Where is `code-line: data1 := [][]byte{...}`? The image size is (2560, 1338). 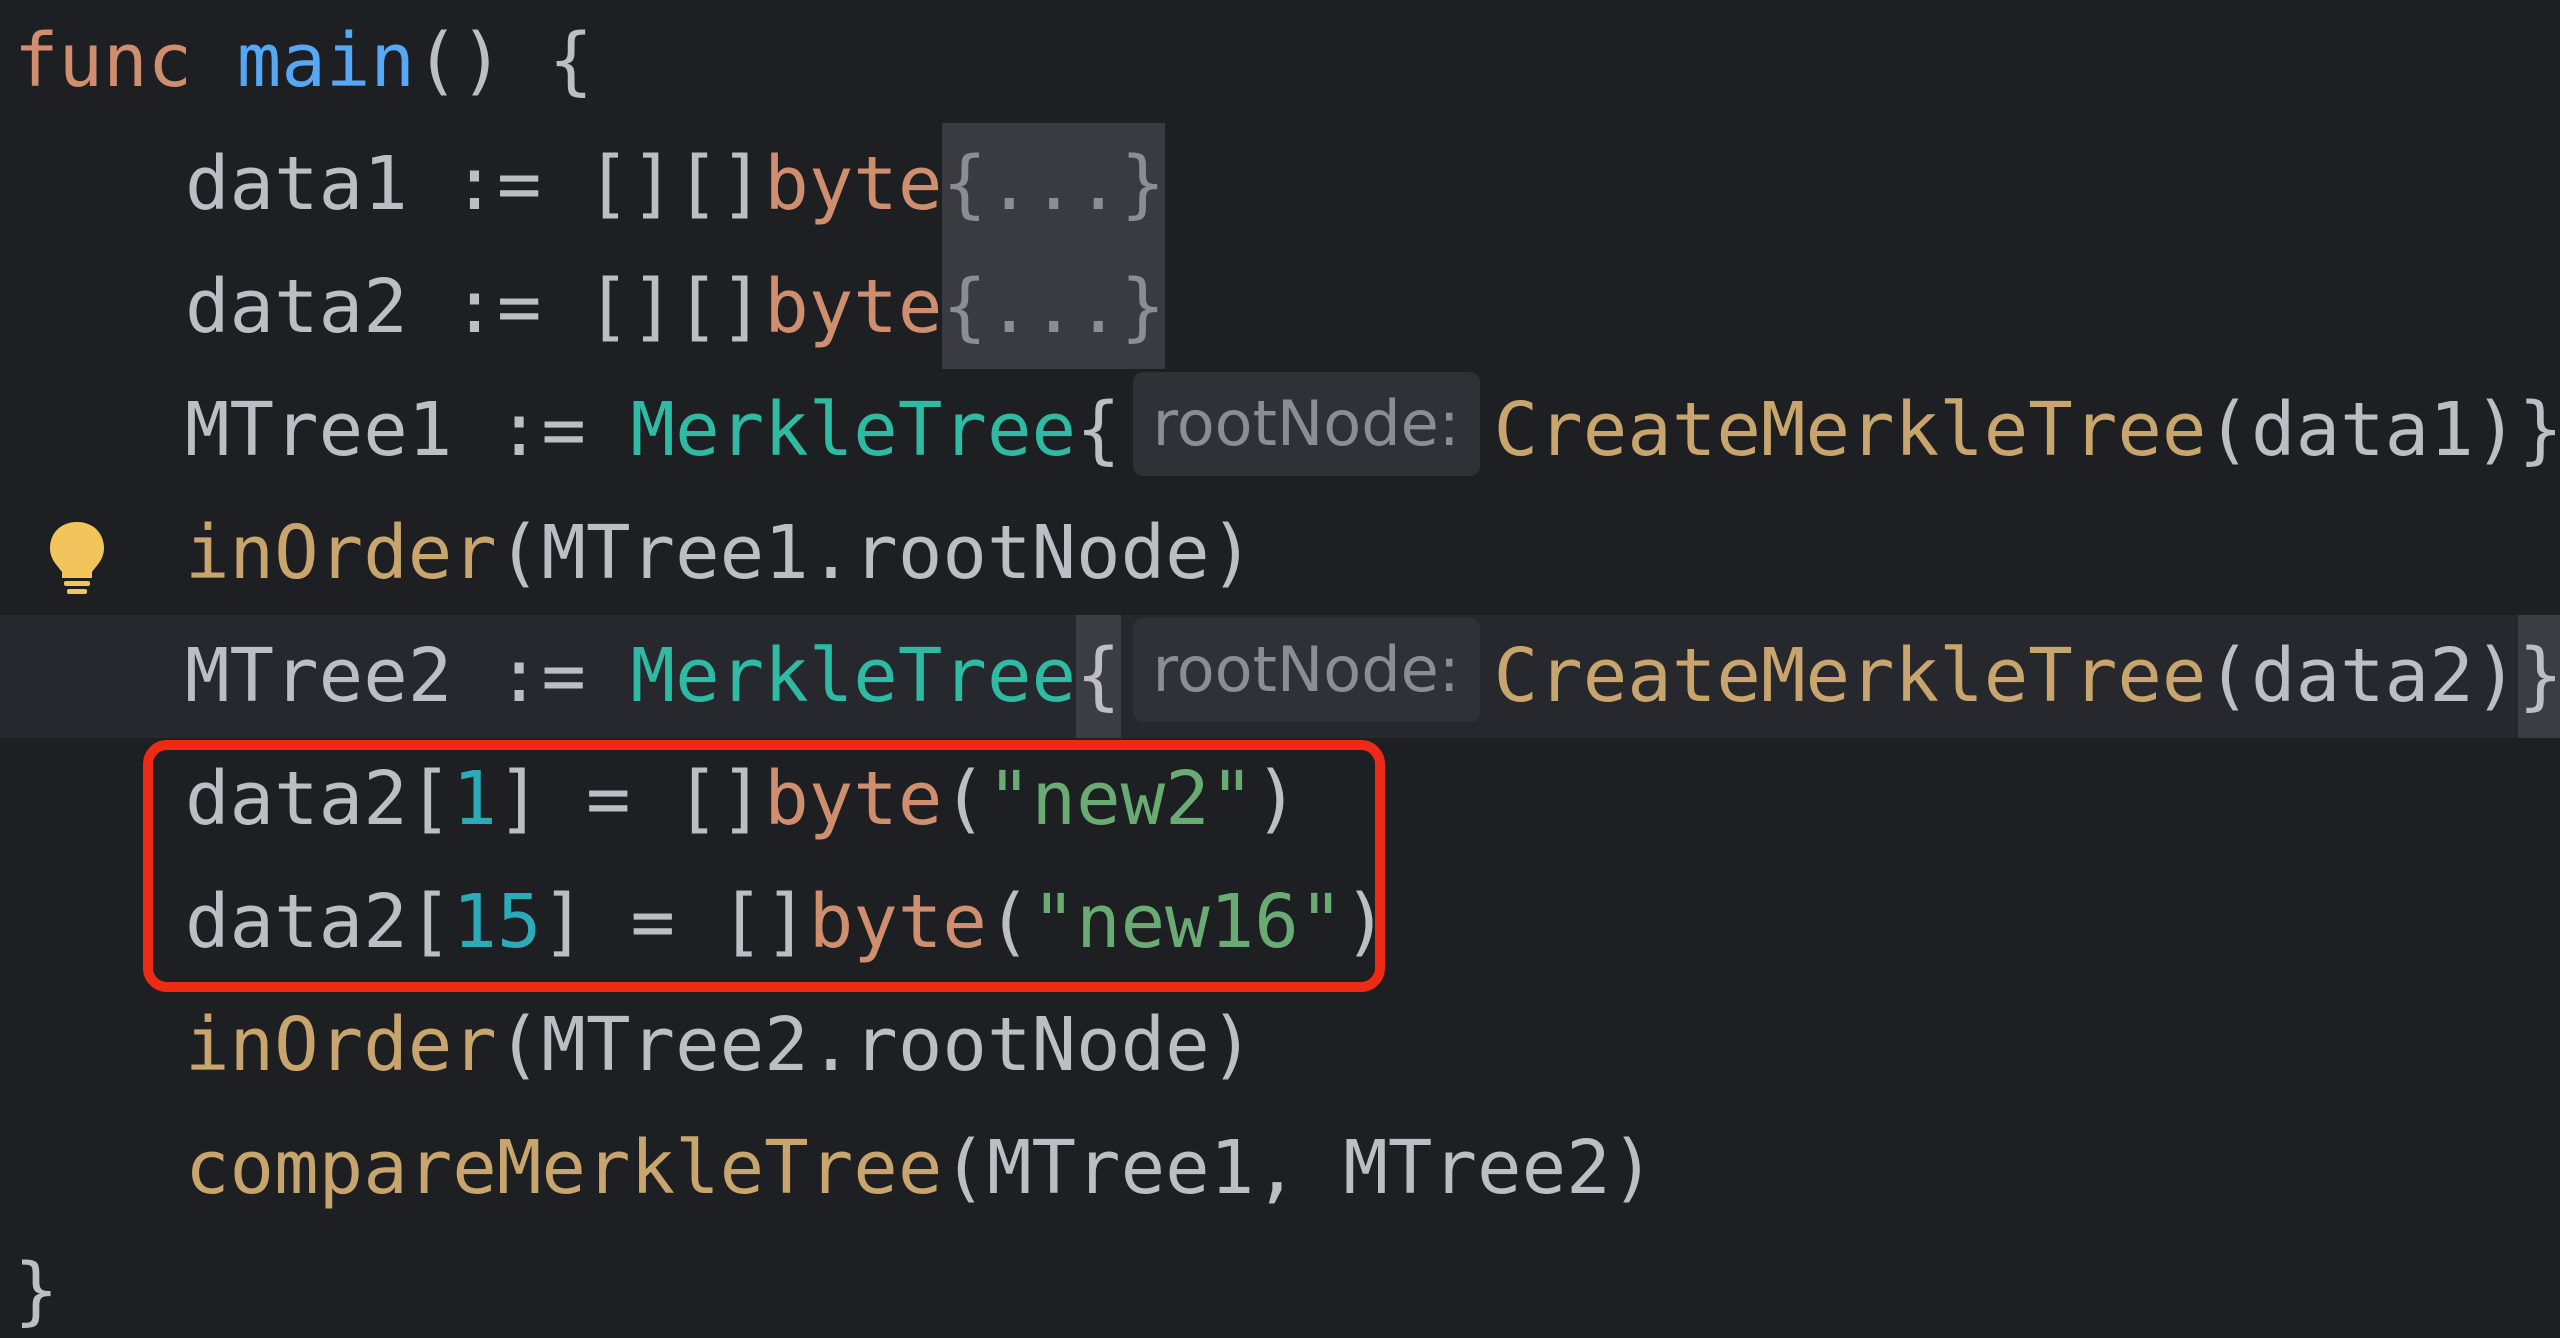 code-line: data1 := [][]byte{...} is located at coordinates (1280, 184).